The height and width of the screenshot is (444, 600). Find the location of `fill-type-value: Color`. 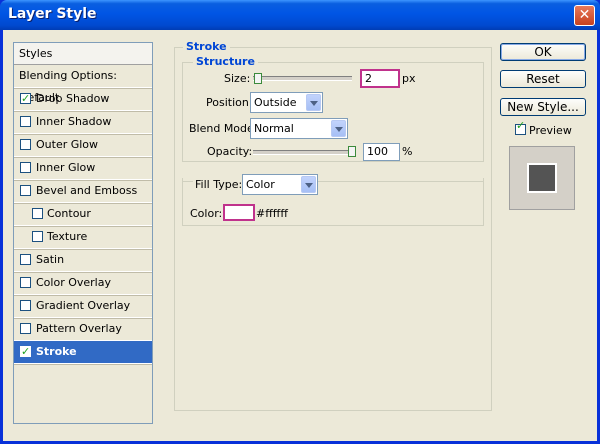

fill-type-value: Color is located at coordinates (260, 184).